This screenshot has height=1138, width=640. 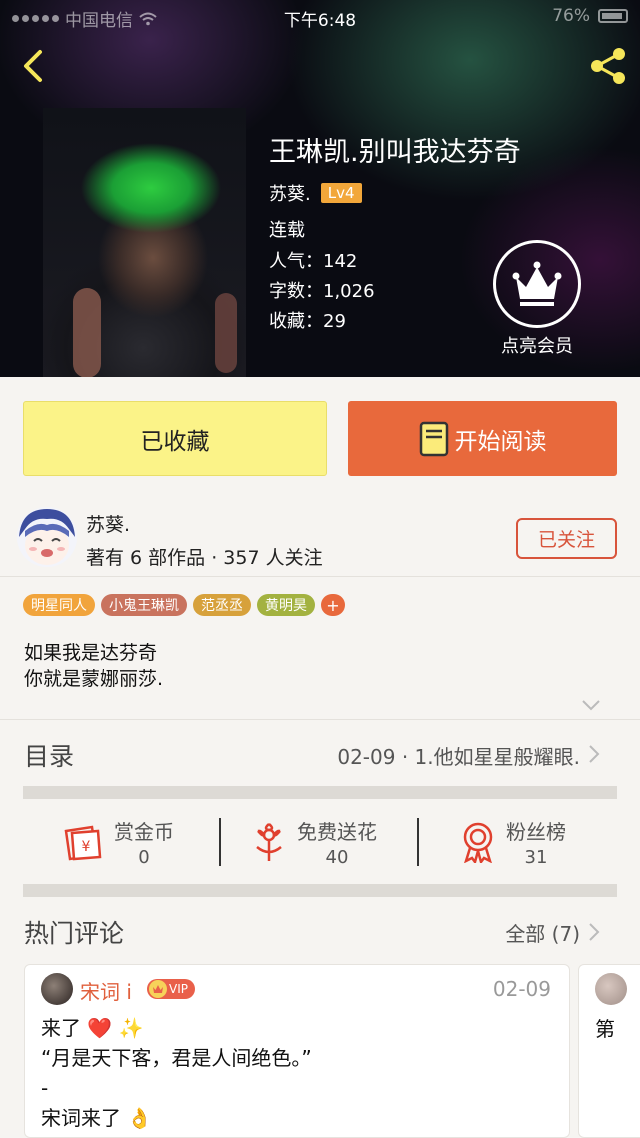 I want to click on tag-item: 黄明昊, so click(x=286, y=605).